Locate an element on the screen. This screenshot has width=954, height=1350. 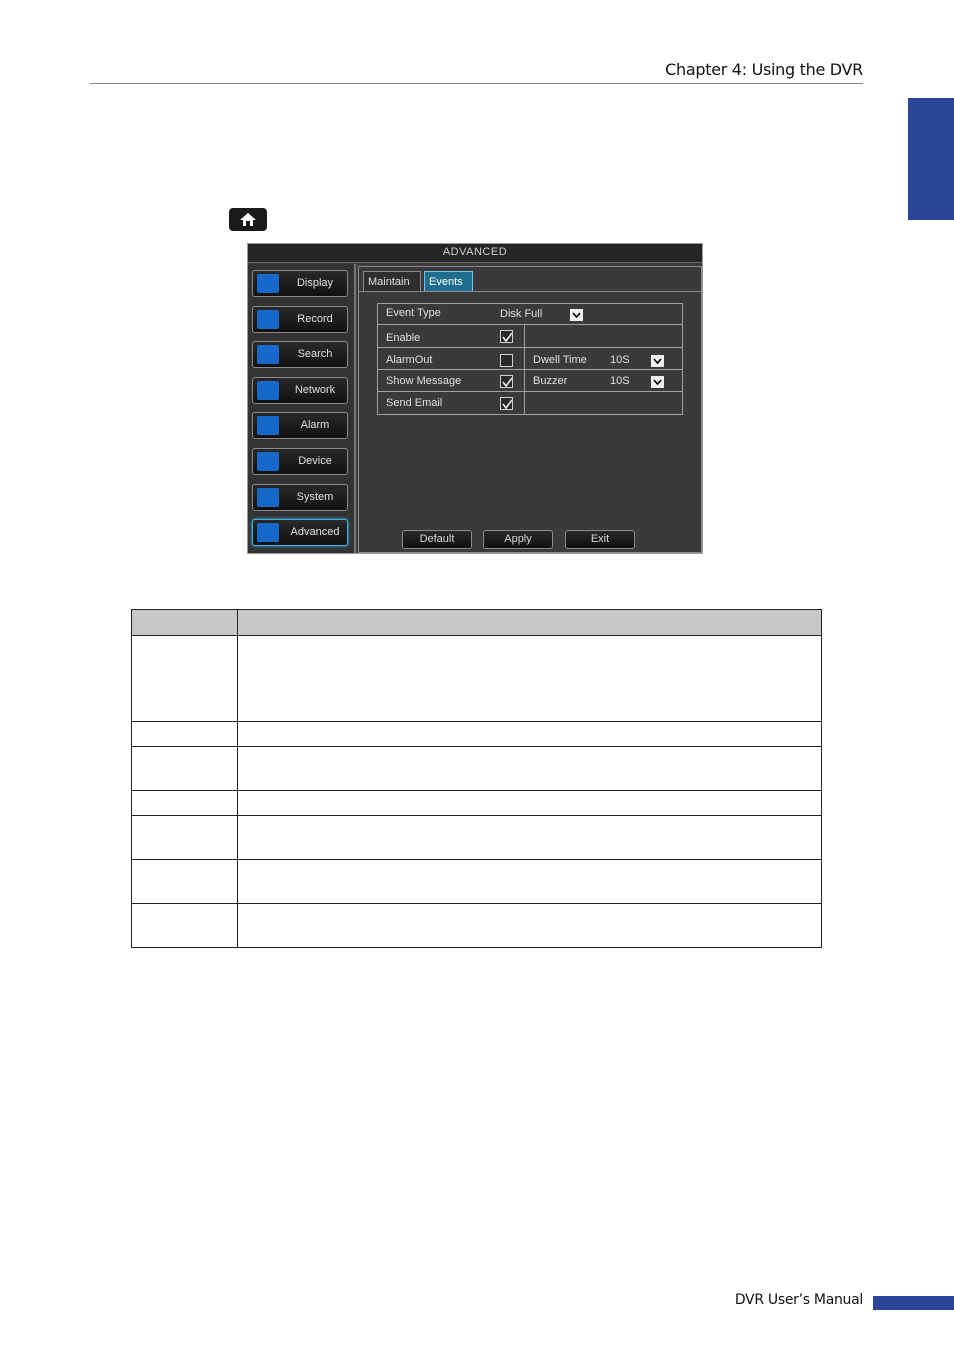
send-email-label: Send Email is located at coordinates (414, 403).